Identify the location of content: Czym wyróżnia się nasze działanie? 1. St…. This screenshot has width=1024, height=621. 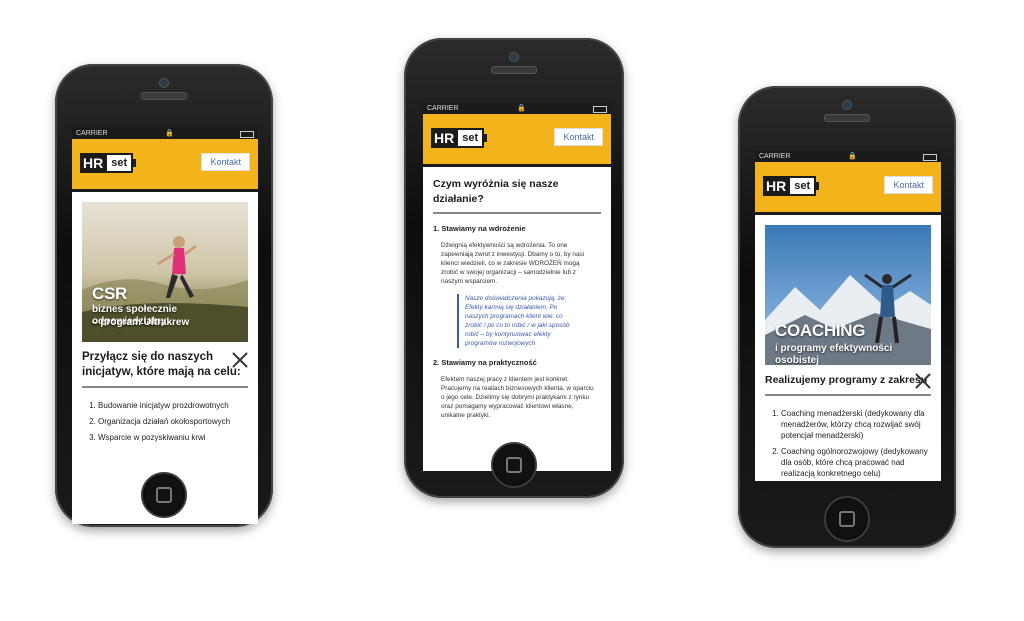
(517, 298).